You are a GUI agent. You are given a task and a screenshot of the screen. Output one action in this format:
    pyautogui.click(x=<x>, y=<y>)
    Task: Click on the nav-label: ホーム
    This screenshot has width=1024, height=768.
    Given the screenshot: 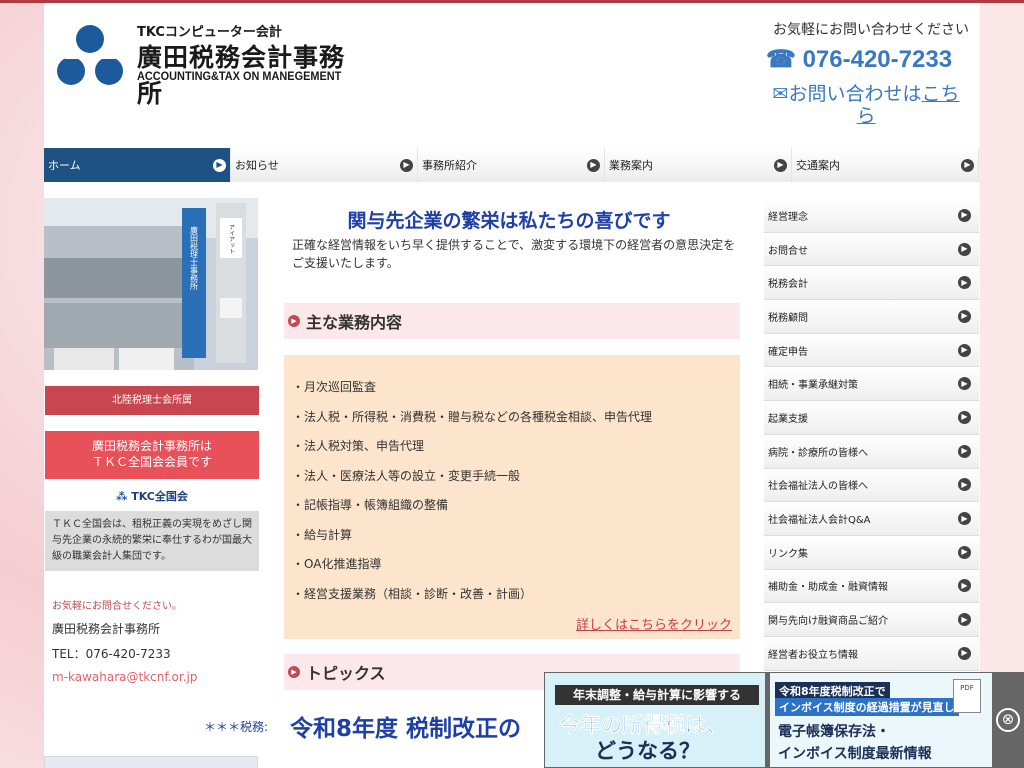 What is the action you would take?
    pyautogui.click(x=64, y=165)
    